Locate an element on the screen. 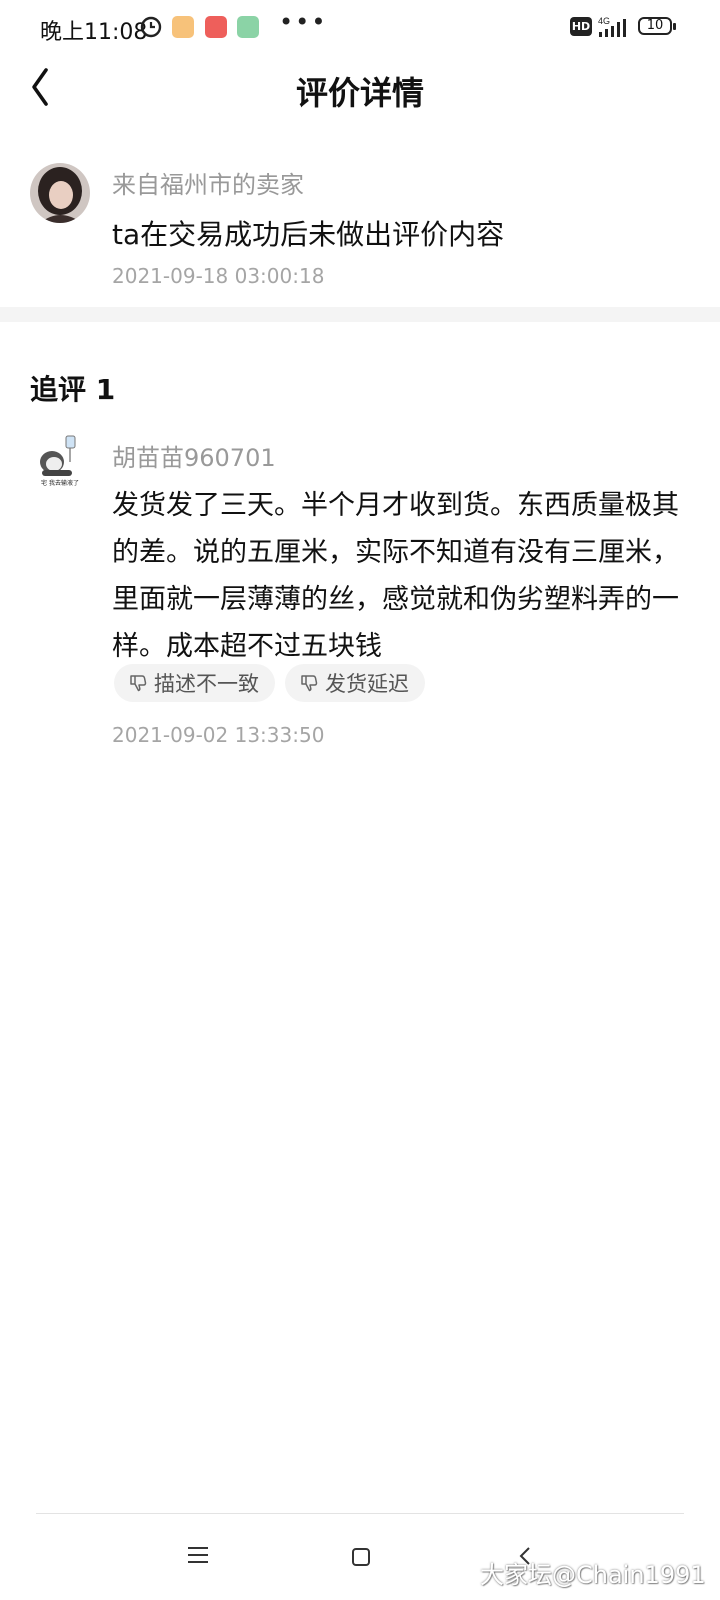 The width and height of the screenshot is (720, 1600). chat-app-icon is located at coordinates (248, 27).